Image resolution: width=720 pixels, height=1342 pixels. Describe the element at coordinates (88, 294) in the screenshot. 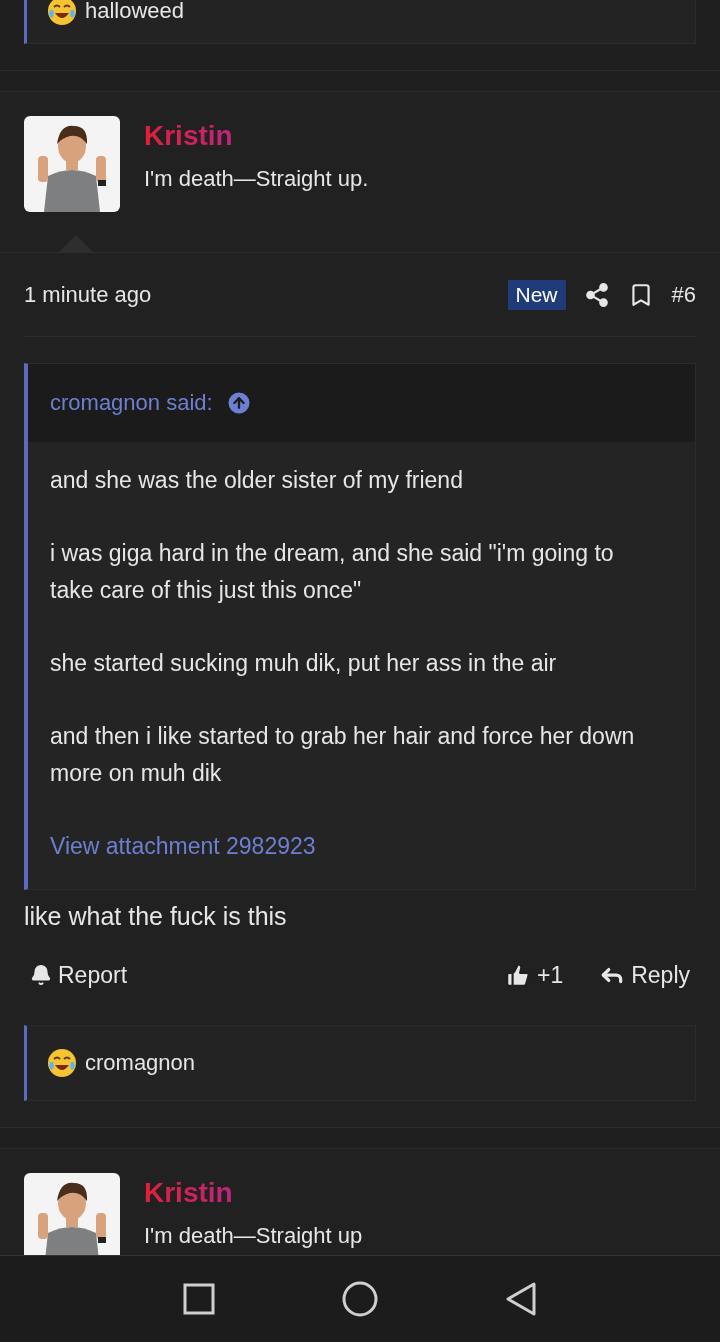

I see `post-time: 1 minute ago` at that location.